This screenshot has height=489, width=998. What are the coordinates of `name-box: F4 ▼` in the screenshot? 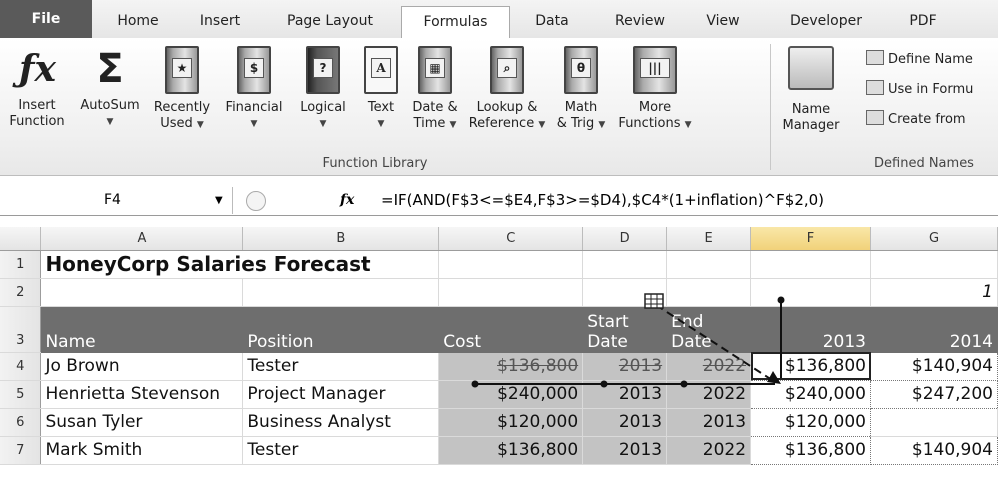 It's located at (116, 200).